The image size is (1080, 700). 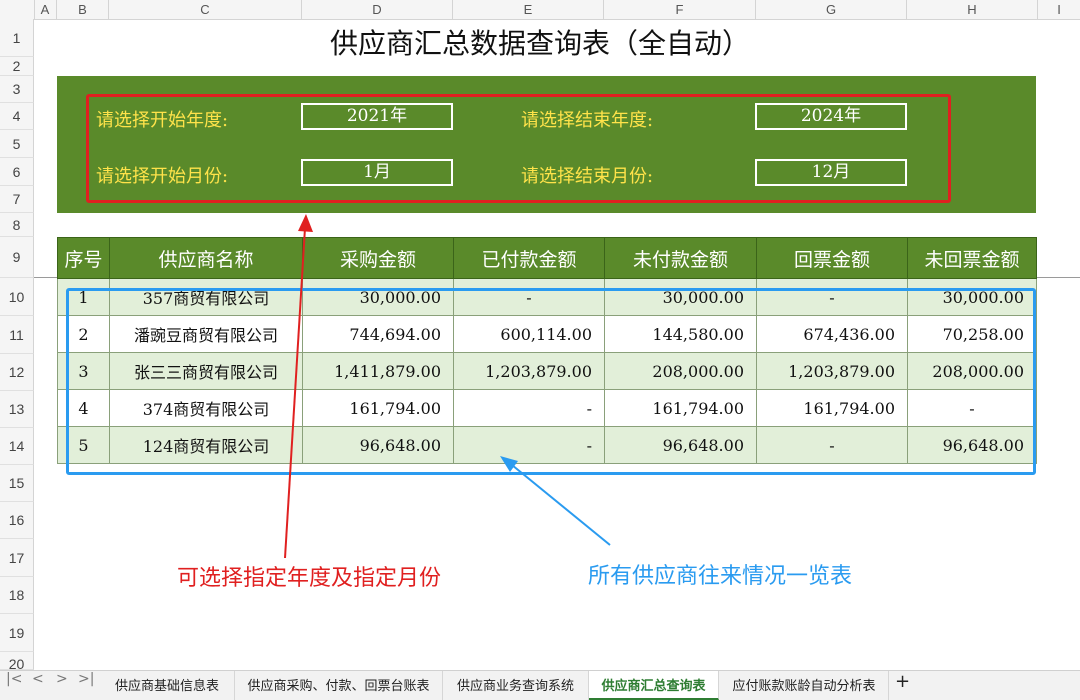 What do you see at coordinates (654, 685) in the screenshot?
I see `tab-supplier-summary: 供应商汇总查询表` at bounding box center [654, 685].